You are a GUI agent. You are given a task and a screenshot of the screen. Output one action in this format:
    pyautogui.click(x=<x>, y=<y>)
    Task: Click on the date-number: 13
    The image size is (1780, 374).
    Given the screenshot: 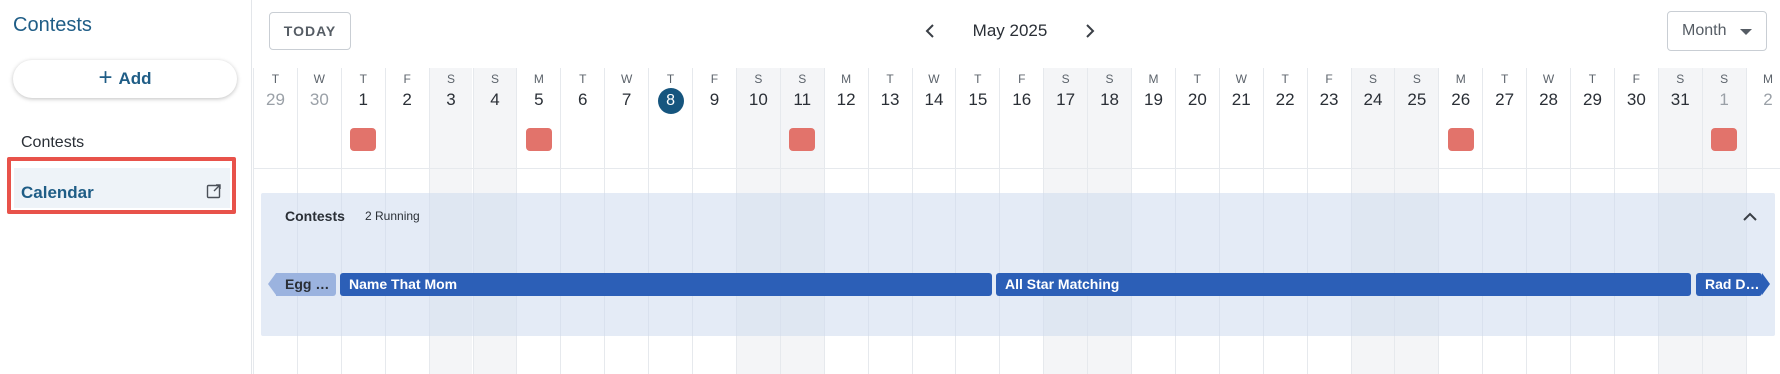 What is the action you would take?
    pyautogui.click(x=890, y=100)
    